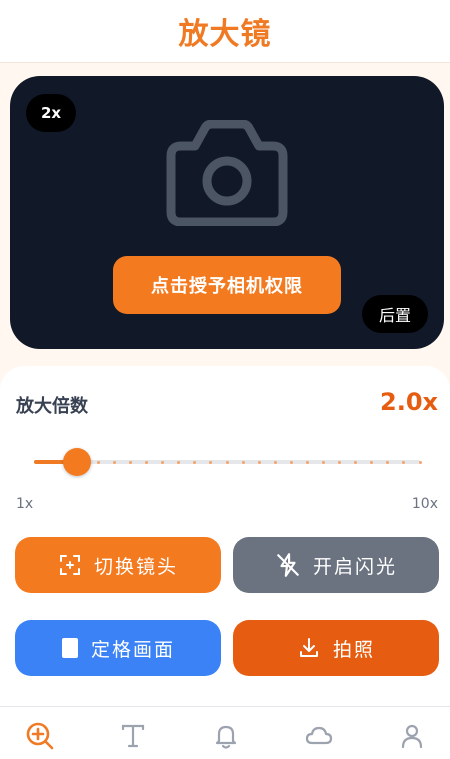 Image resolution: width=450 pixels, height=759 pixels. Describe the element at coordinates (135, 566) in the screenshot. I see `switch-lens-label: 切换镜头` at that location.